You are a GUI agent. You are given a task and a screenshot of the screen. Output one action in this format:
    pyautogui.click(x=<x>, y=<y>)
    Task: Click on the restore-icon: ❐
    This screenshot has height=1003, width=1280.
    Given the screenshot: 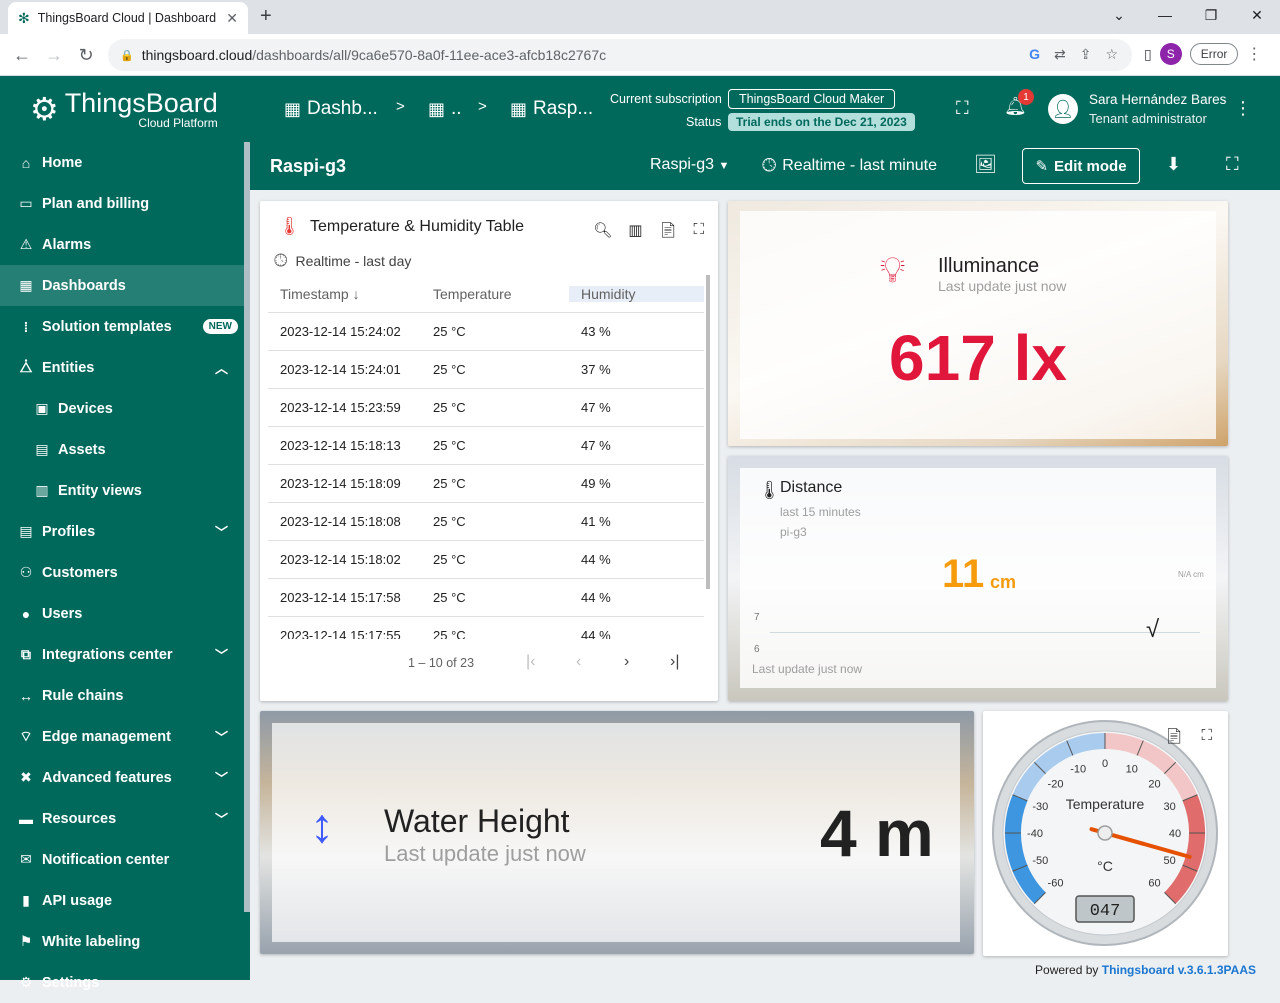 What is the action you would take?
    pyautogui.click(x=1211, y=15)
    